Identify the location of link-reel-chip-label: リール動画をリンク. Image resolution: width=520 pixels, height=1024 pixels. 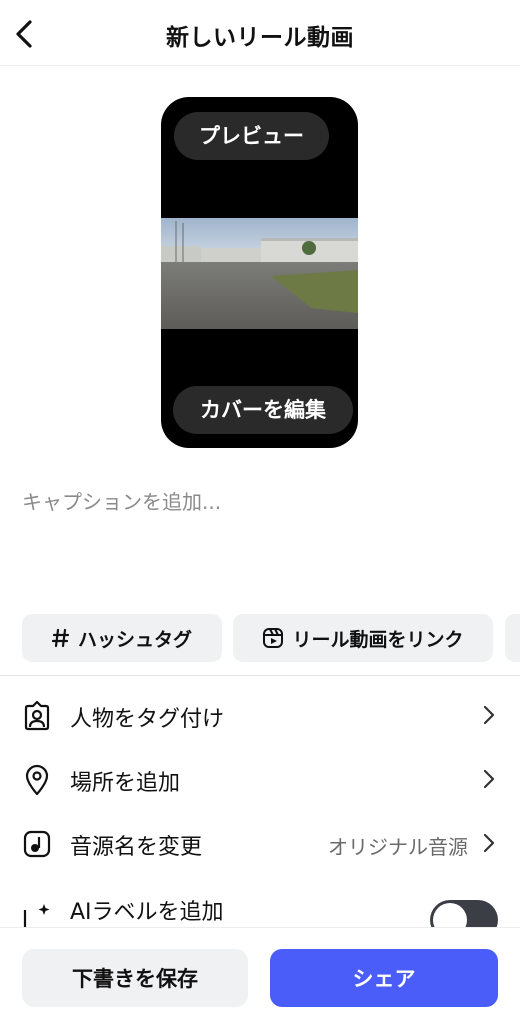
(378, 639).